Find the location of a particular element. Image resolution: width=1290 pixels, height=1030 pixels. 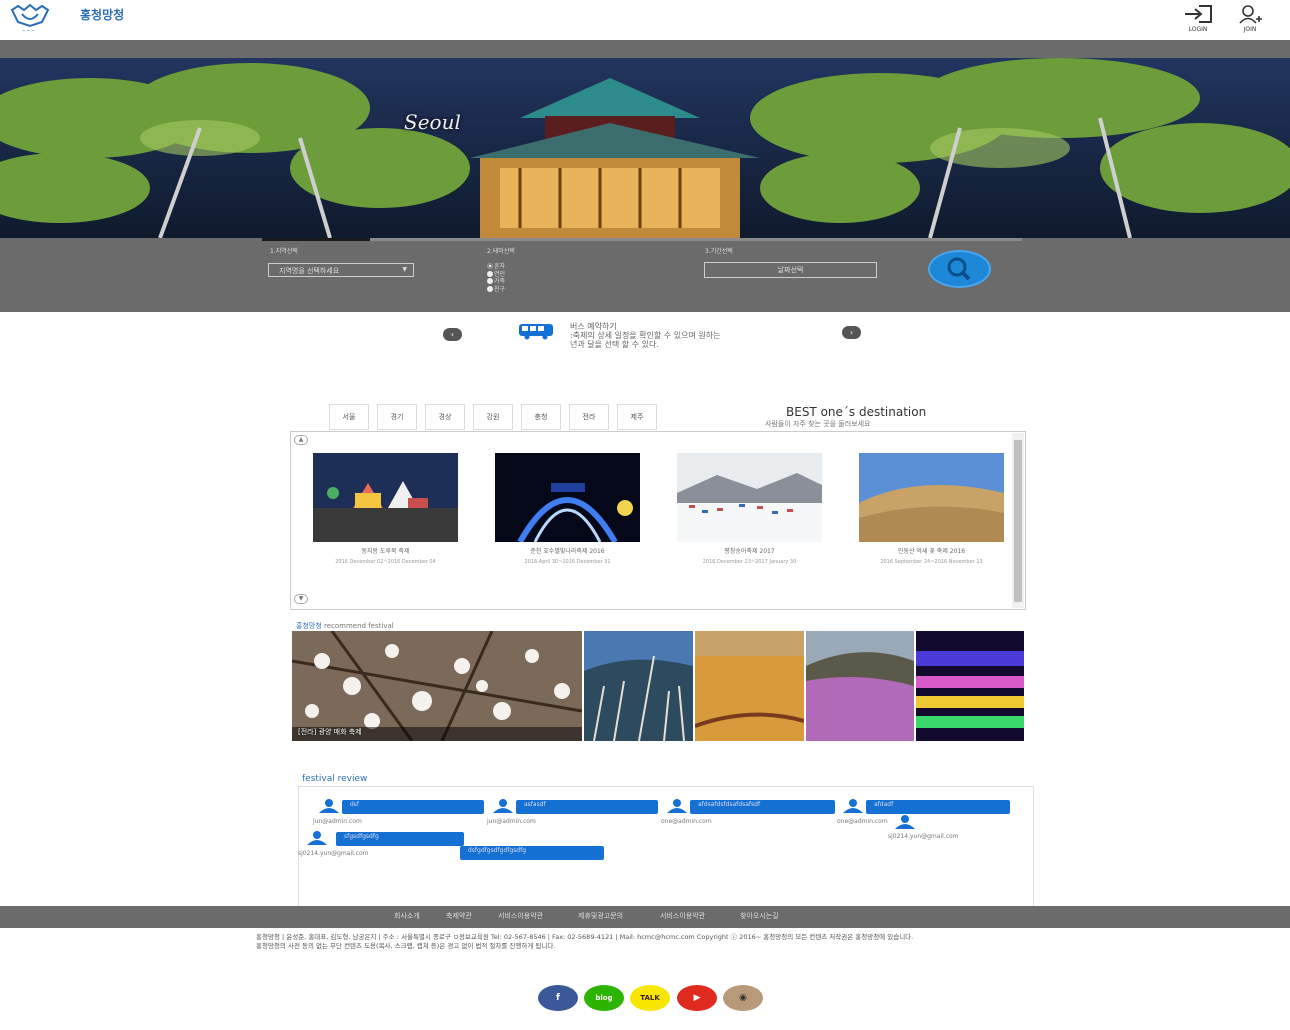

review-bubble: afdsafdsfdsafdsafsdf is located at coordinates (762, 807).